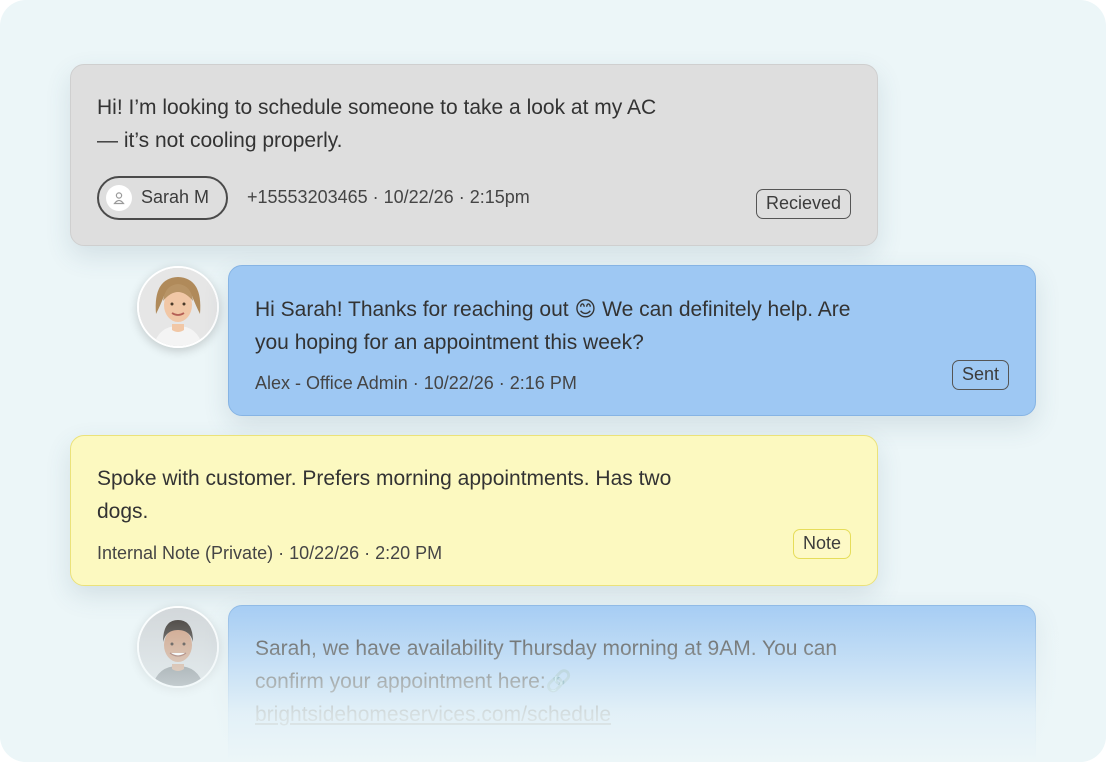 The width and height of the screenshot is (1106, 762). Describe the element at coordinates (119, 198) in the screenshot. I see `user-icon` at that location.